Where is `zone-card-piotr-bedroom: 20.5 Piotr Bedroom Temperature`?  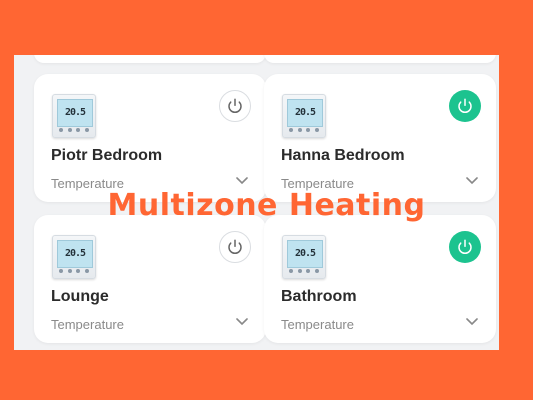
zone-card-piotr-bedroom: 20.5 Piotr Bedroom Temperature is located at coordinates (150, 138).